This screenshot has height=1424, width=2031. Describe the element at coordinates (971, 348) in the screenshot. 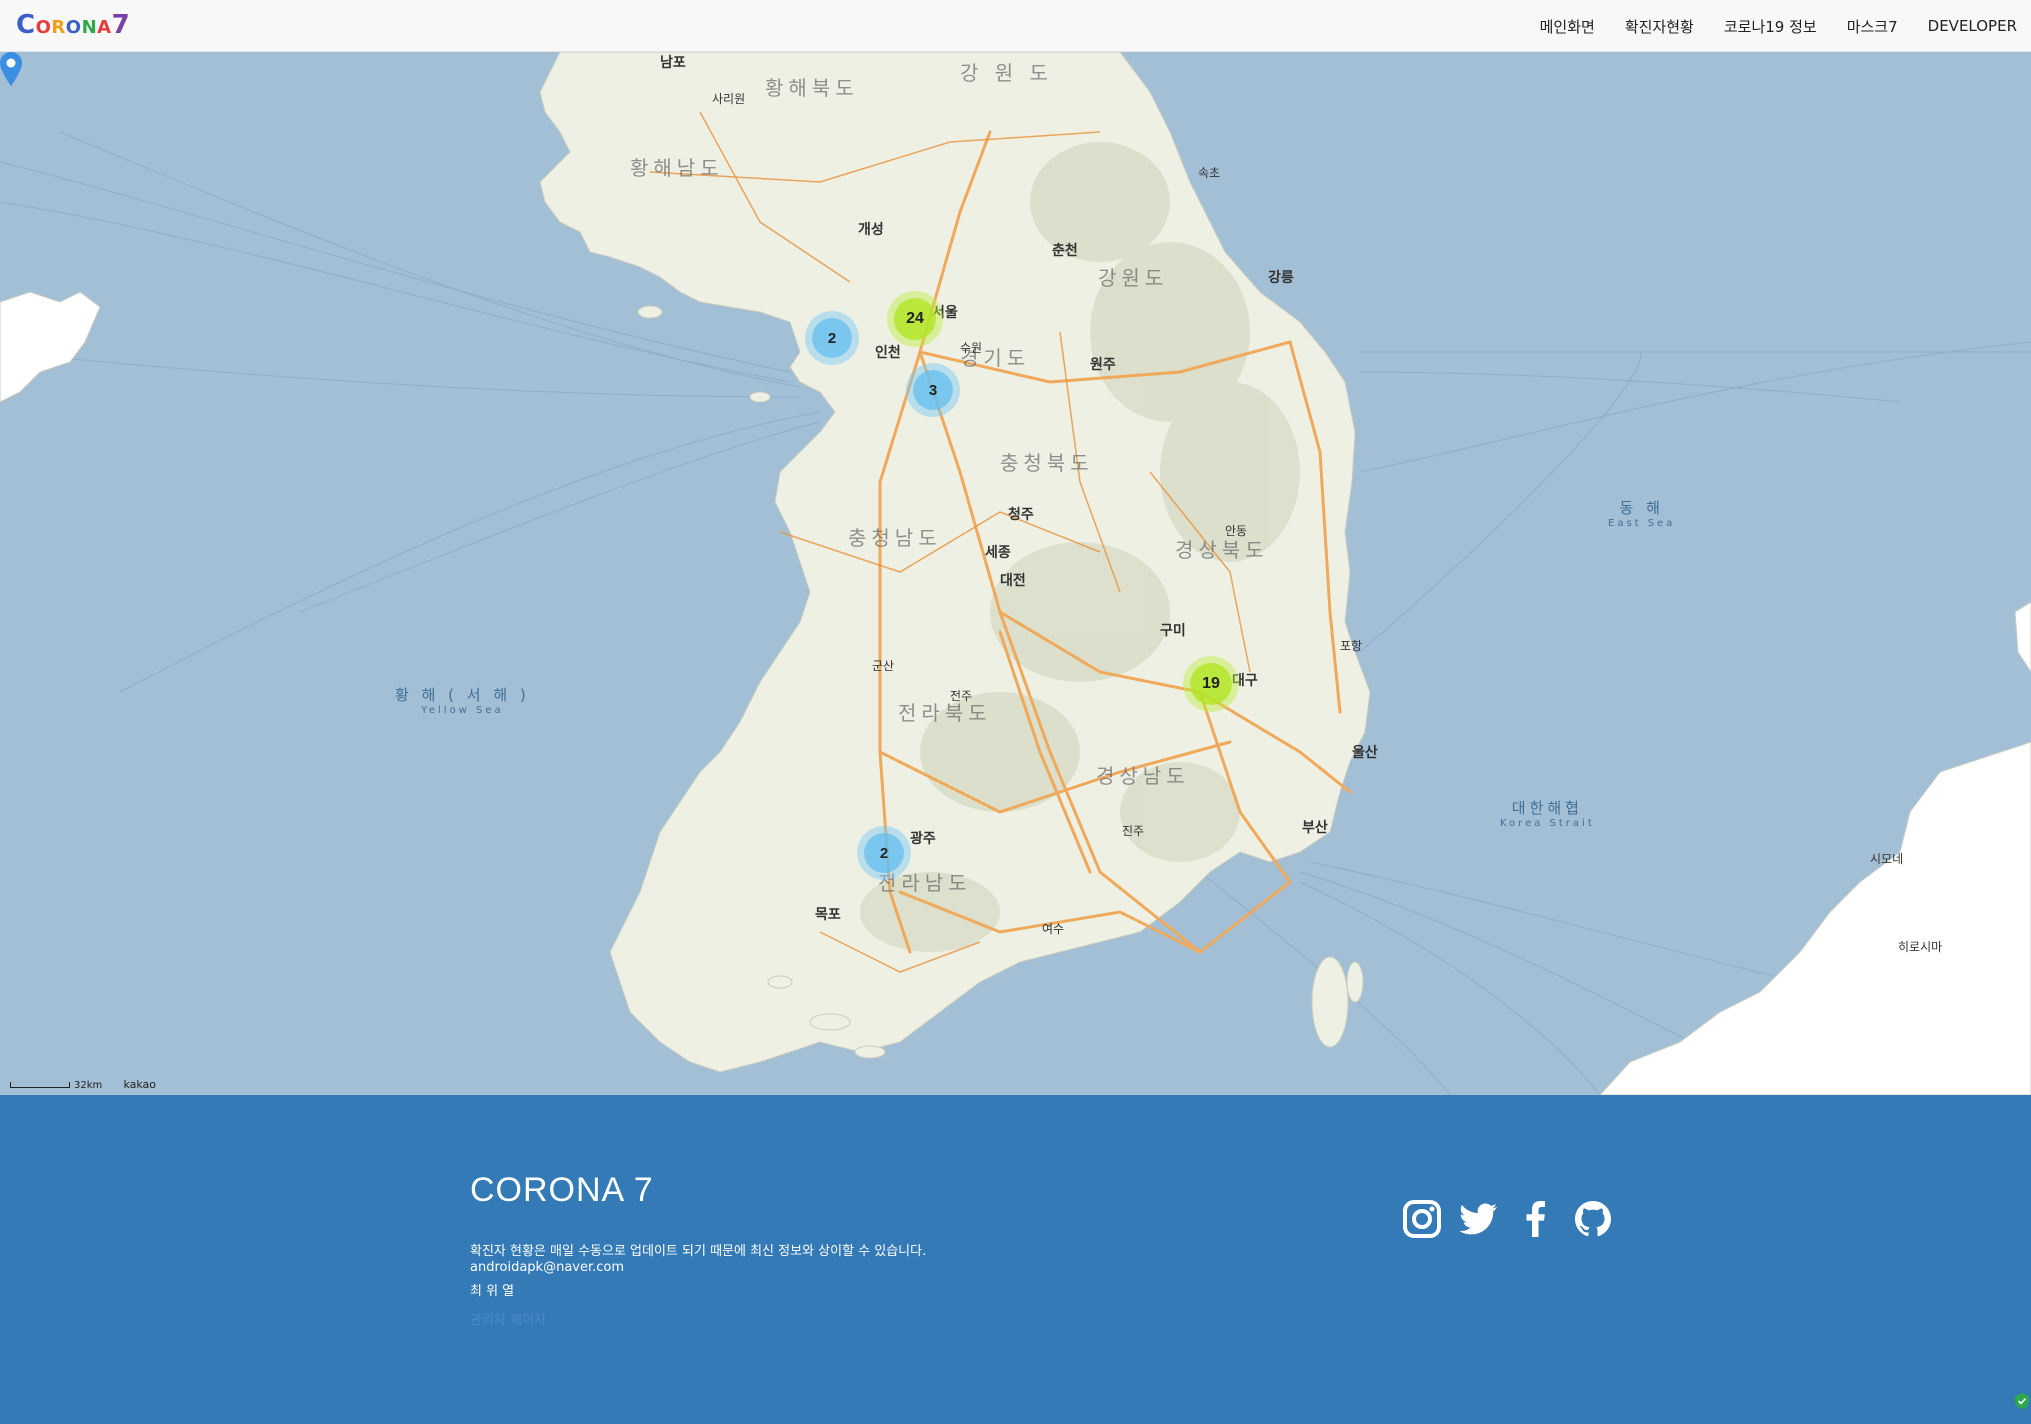

I see `city-label: 수원` at that location.